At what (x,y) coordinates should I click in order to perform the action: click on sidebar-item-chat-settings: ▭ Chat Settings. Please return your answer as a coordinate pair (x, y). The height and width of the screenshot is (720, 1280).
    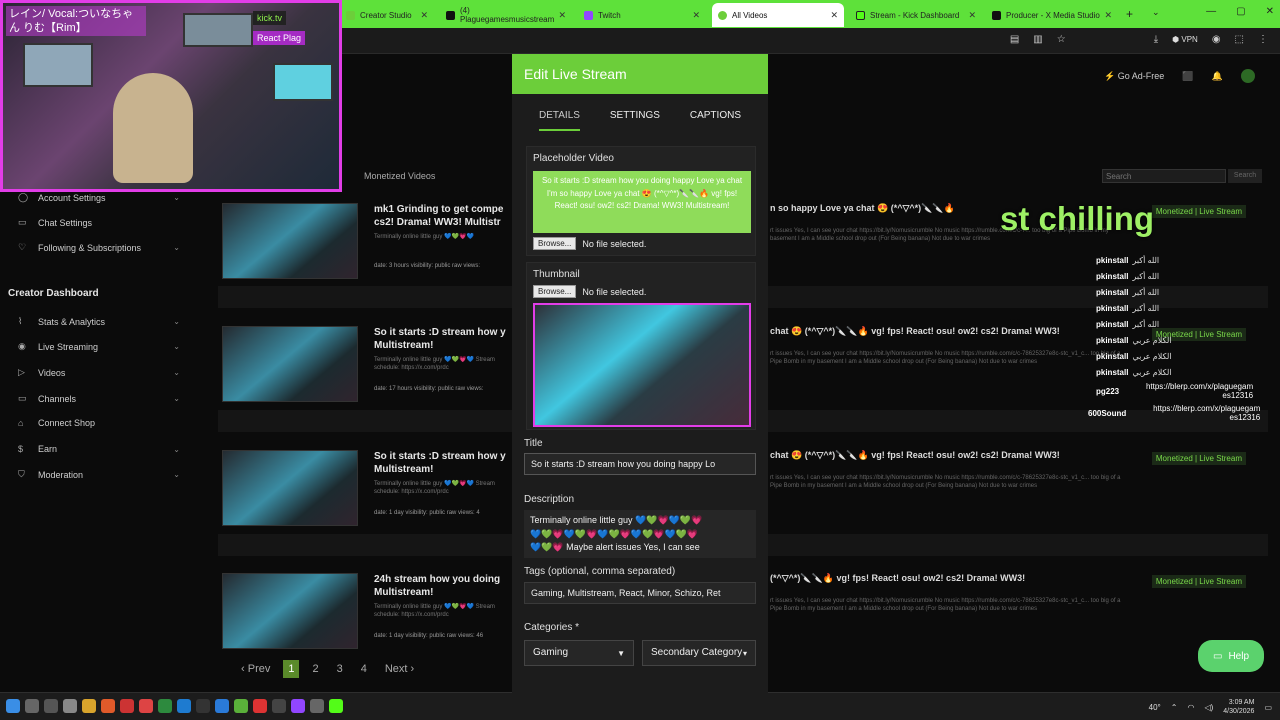
    Looking at the image, I should click on (102, 222).